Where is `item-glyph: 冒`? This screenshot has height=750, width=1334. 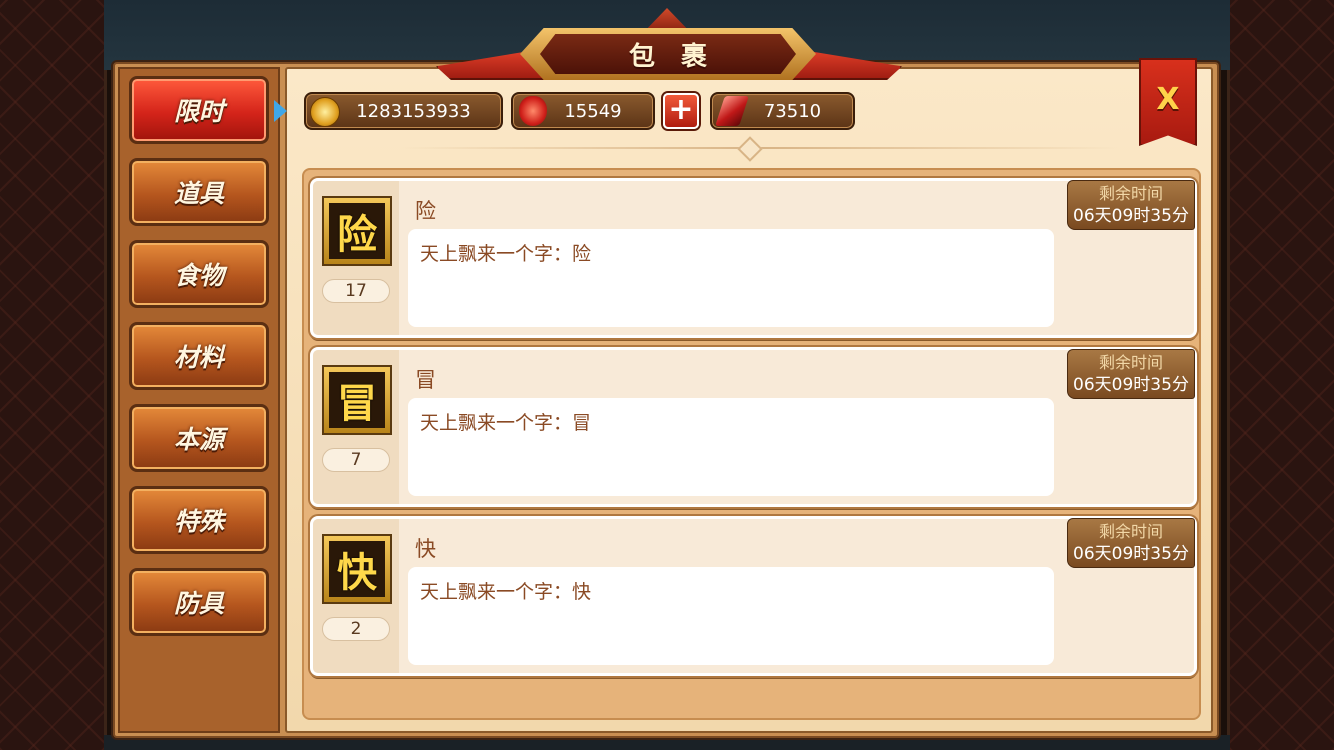 item-glyph: 冒 is located at coordinates (357, 400).